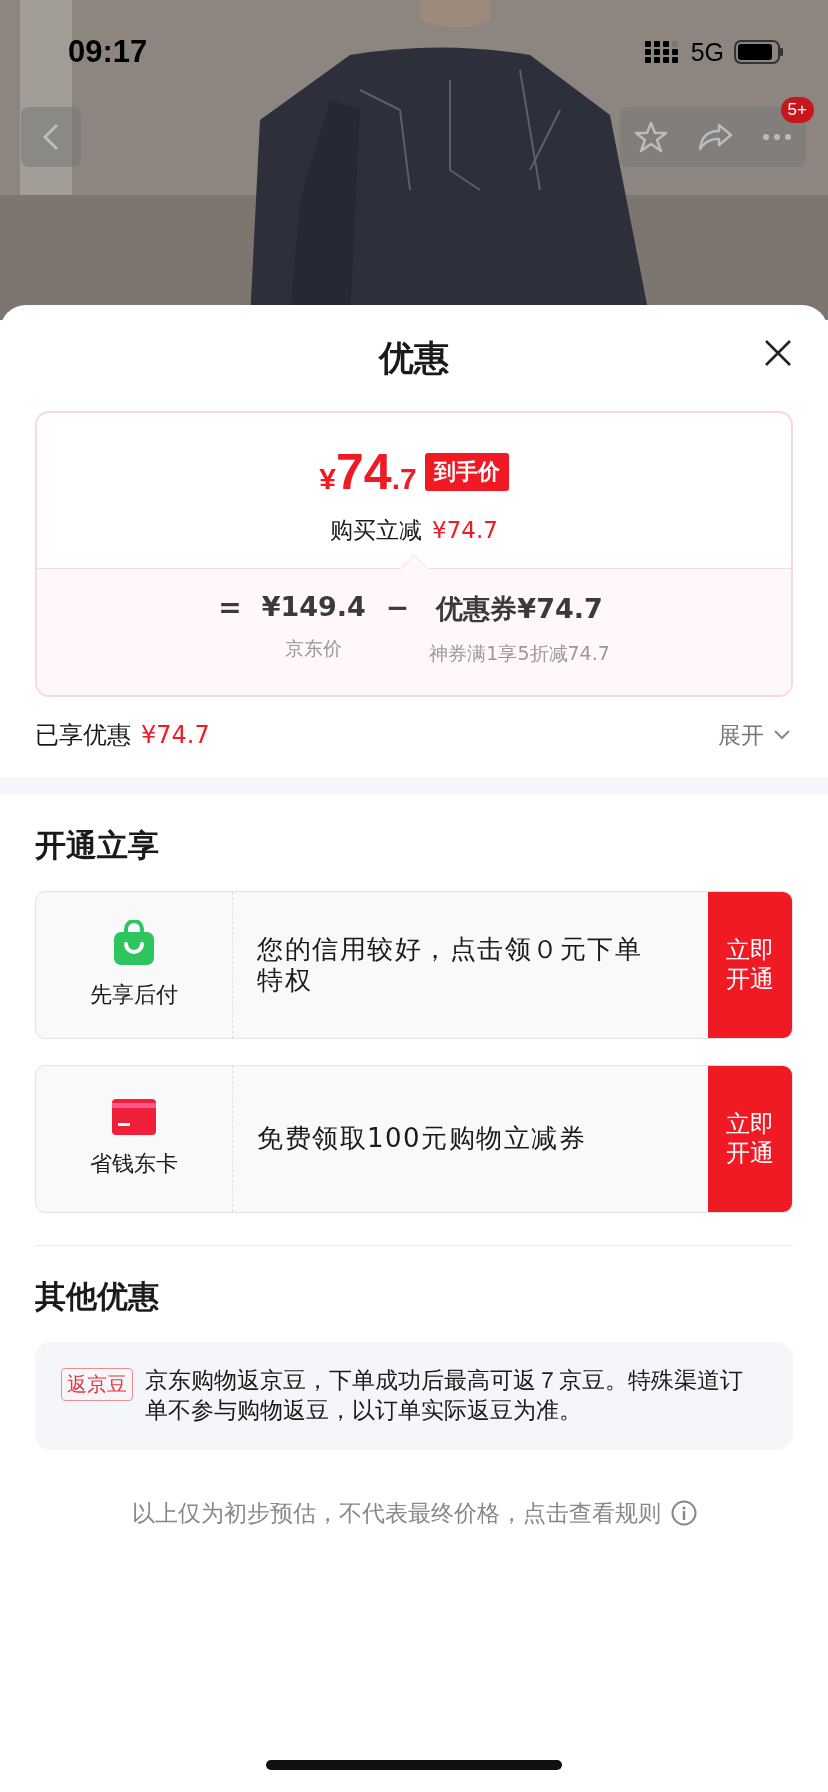 This screenshot has height=1792, width=828. I want to click on operator-symbol: −, so click(397, 608).